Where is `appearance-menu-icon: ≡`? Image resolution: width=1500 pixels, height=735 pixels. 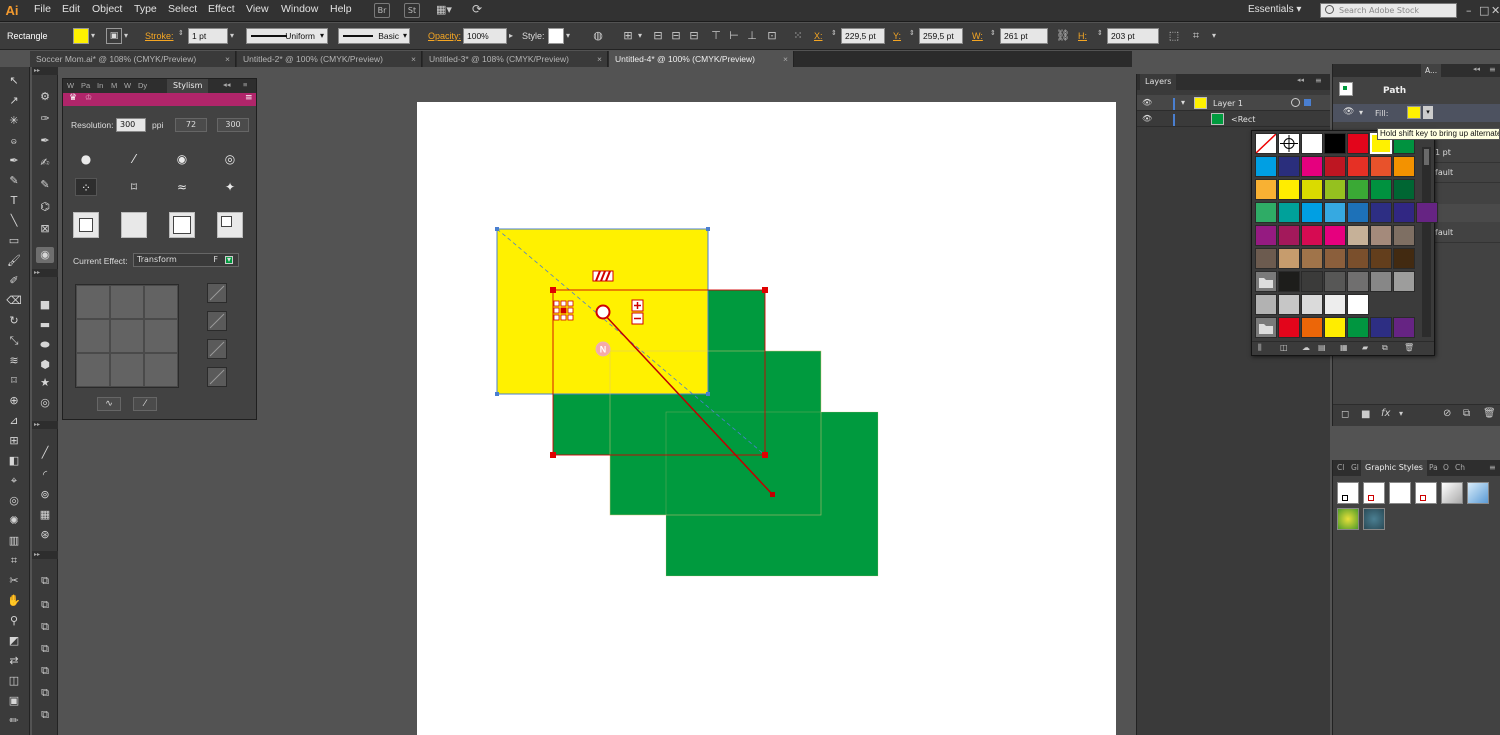
appearance-menu-icon: ≡ is located at coordinates (1492, 69).